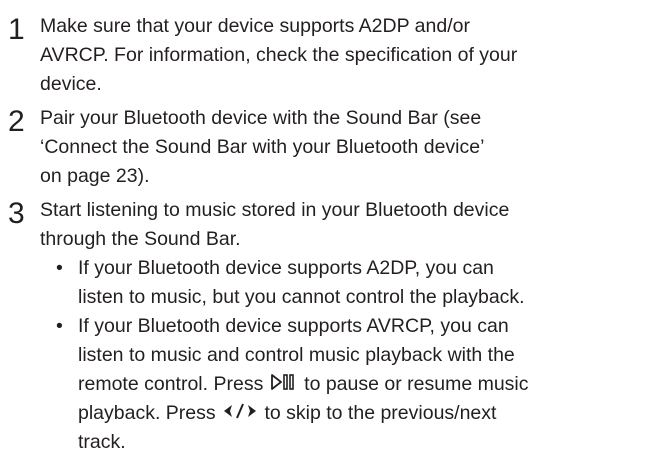 This screenshot has height=458, width=652. Describe the element at coordinates (378, 413) in the screenshot. I see `text-fragment: to skip to the previous/next` at that location.